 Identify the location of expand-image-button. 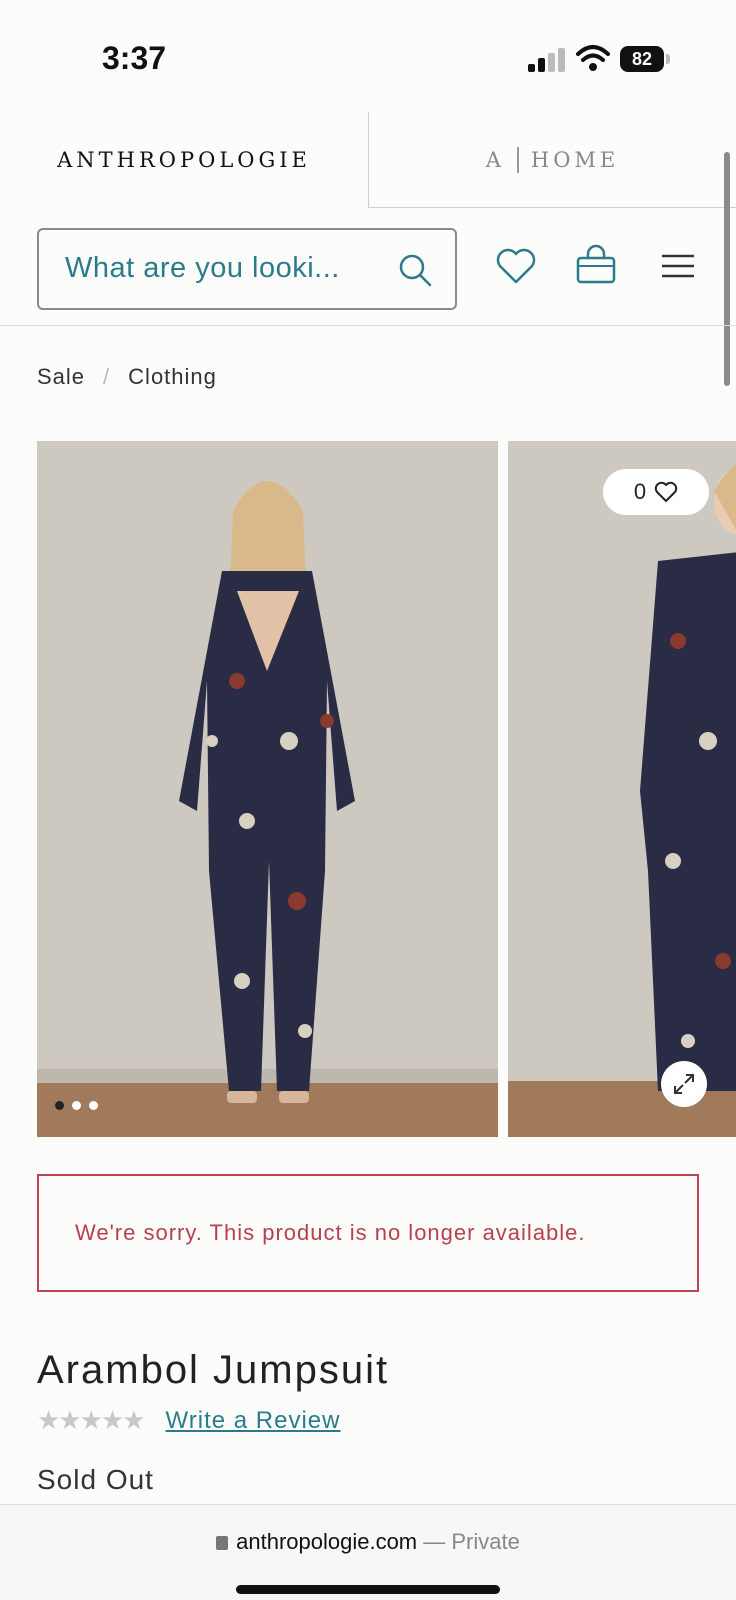
(684, 1084).